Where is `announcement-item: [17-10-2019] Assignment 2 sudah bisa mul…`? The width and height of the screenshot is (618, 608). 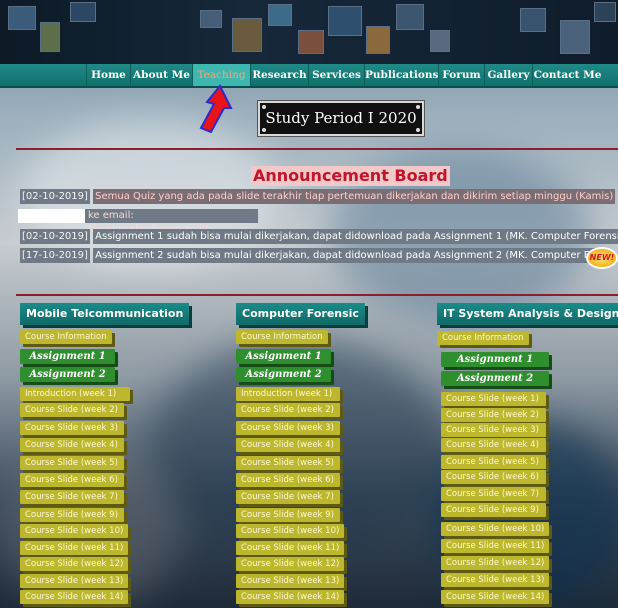
announcement-item: [17-10-2019] Assignment 2 sudah bisa mul… is located at coordinates (314, 255).